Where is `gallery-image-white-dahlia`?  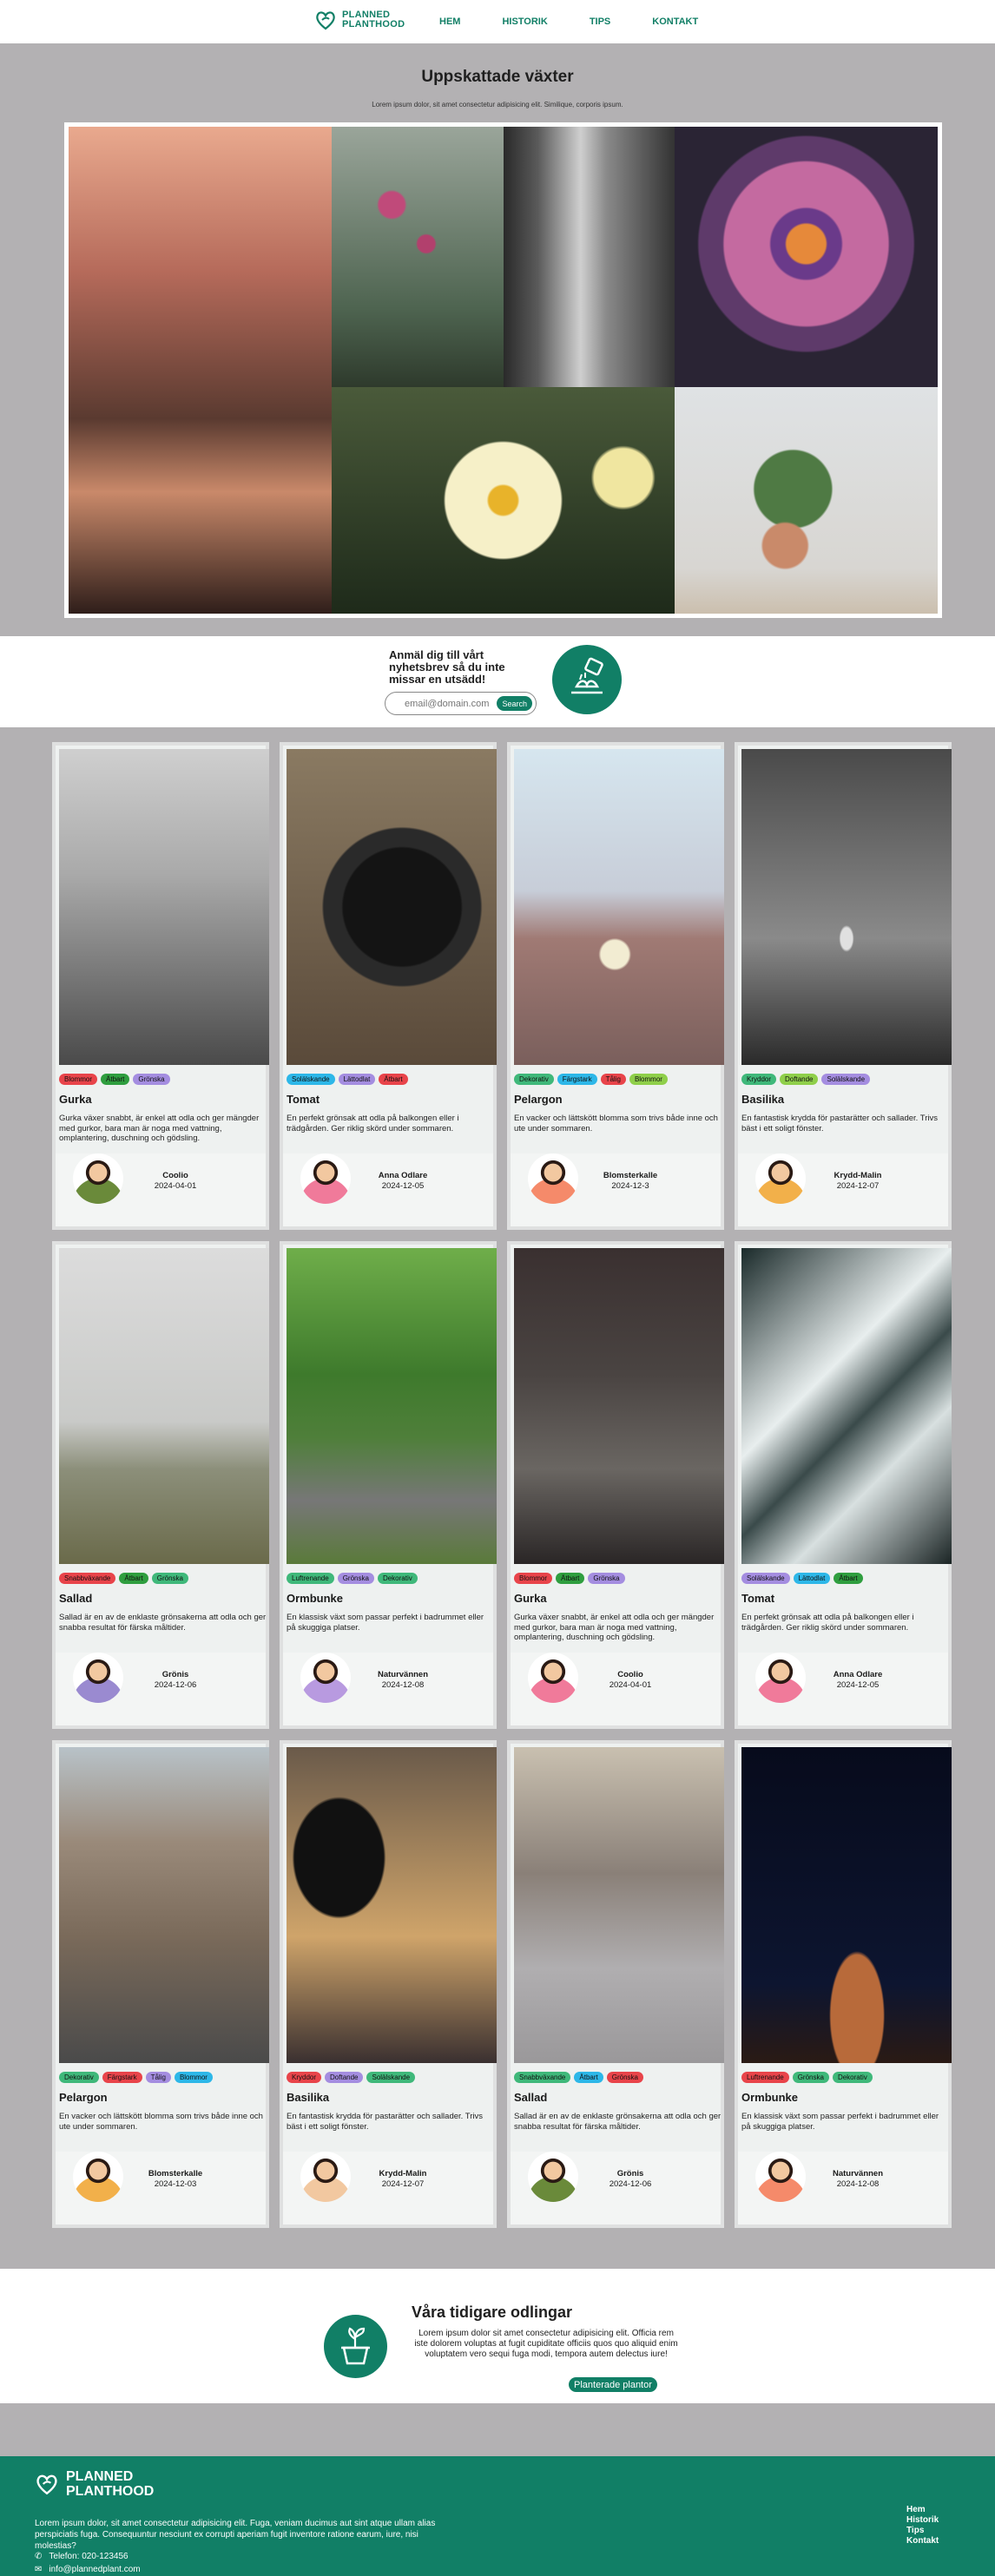
gallery-image-white-dahlia is located at coordinates (503, 500).